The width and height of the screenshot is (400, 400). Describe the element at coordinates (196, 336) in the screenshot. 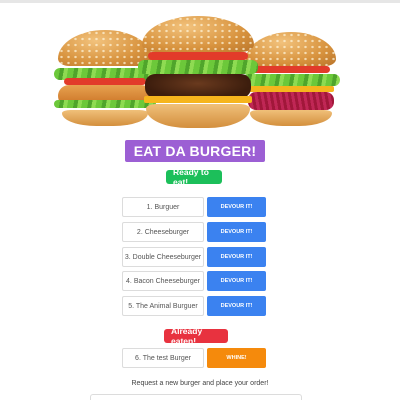

I see `already-eaten-badge: Already eaten!` at that location.